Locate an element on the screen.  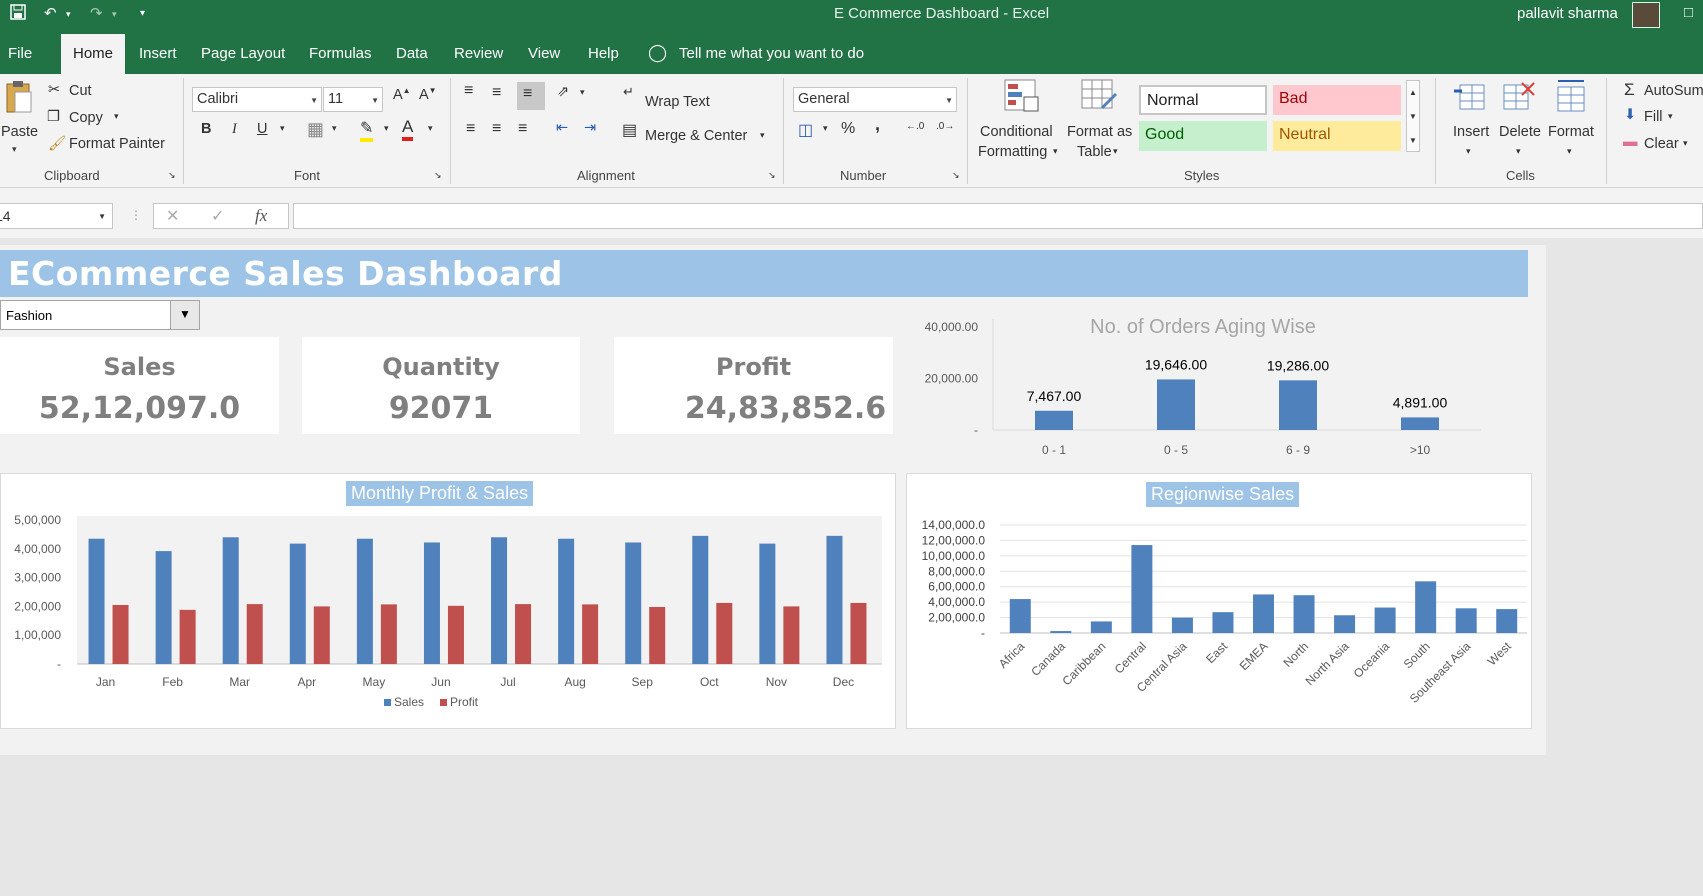
redo-dropdown-icon: ▾ is located at coordinates (114, 14).